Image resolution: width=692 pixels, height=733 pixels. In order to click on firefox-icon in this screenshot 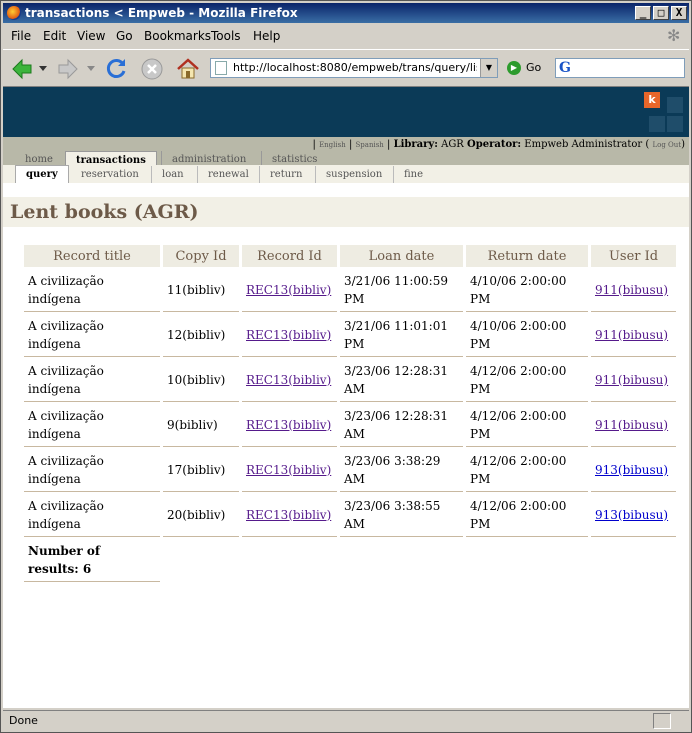, I will do `click(14, 13)`.